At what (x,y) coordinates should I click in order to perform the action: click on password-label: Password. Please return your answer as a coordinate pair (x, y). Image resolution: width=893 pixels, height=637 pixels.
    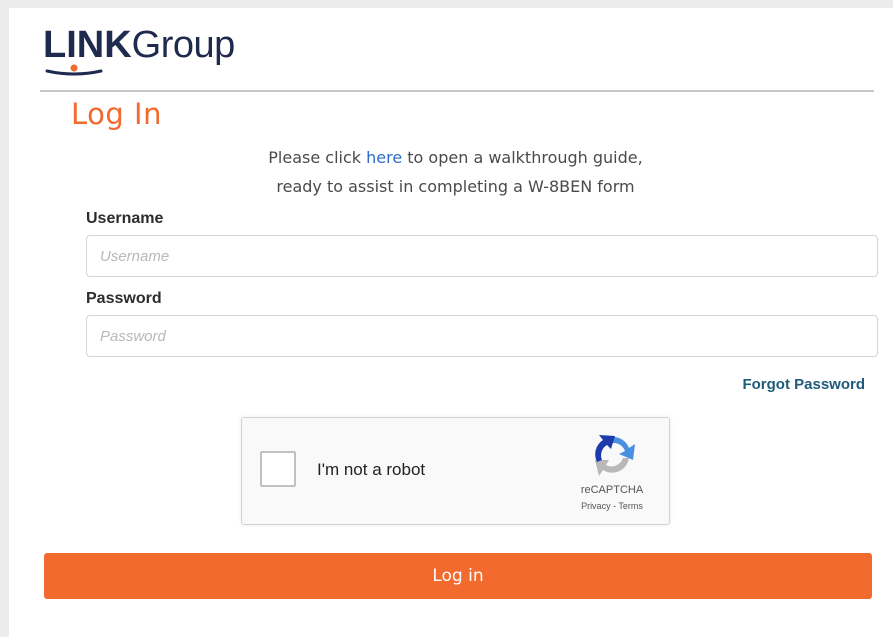
    Looking at the image, I should click on (124, 298).